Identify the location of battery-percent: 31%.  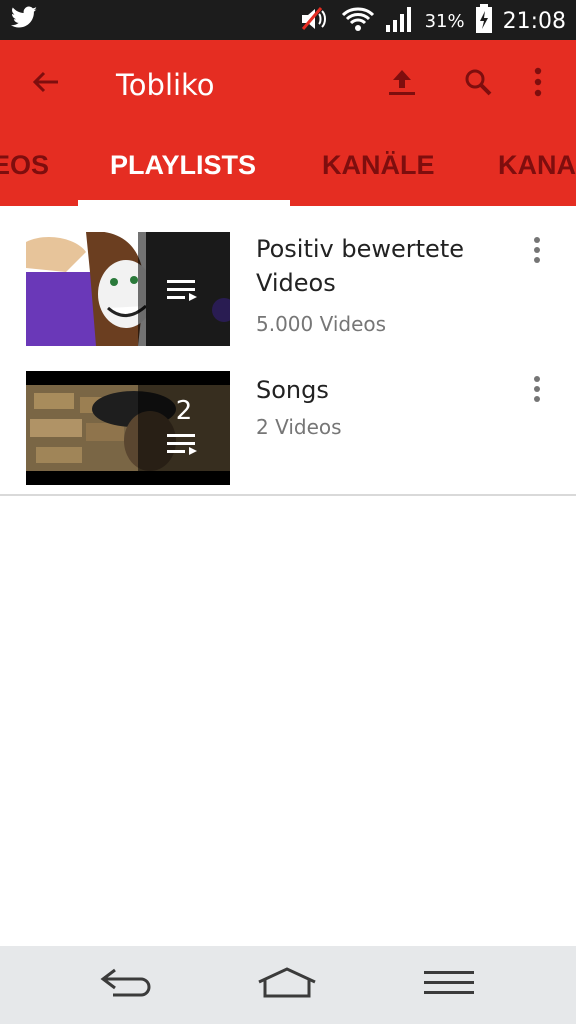
(444, 21).